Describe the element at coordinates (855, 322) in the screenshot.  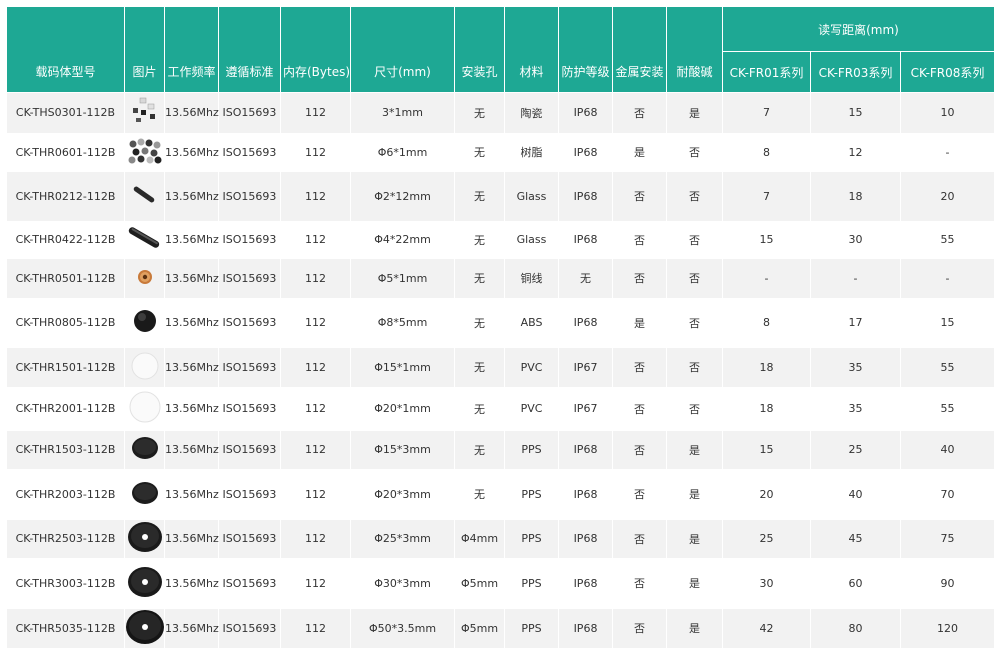
I see `fr03-distance-cell: 17` at that location.